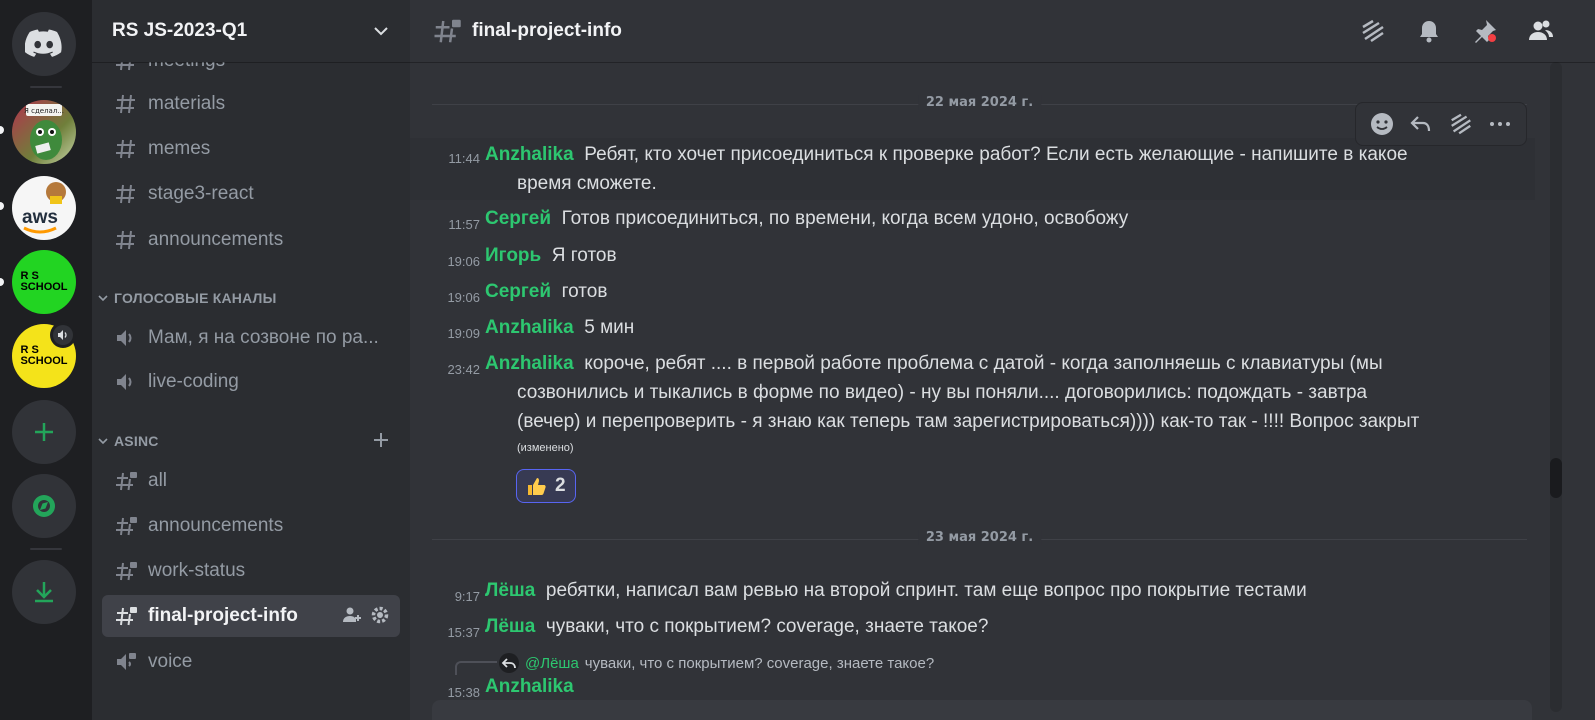  I want to click on reaction-thumbs-up: 2, so click(546, 486).